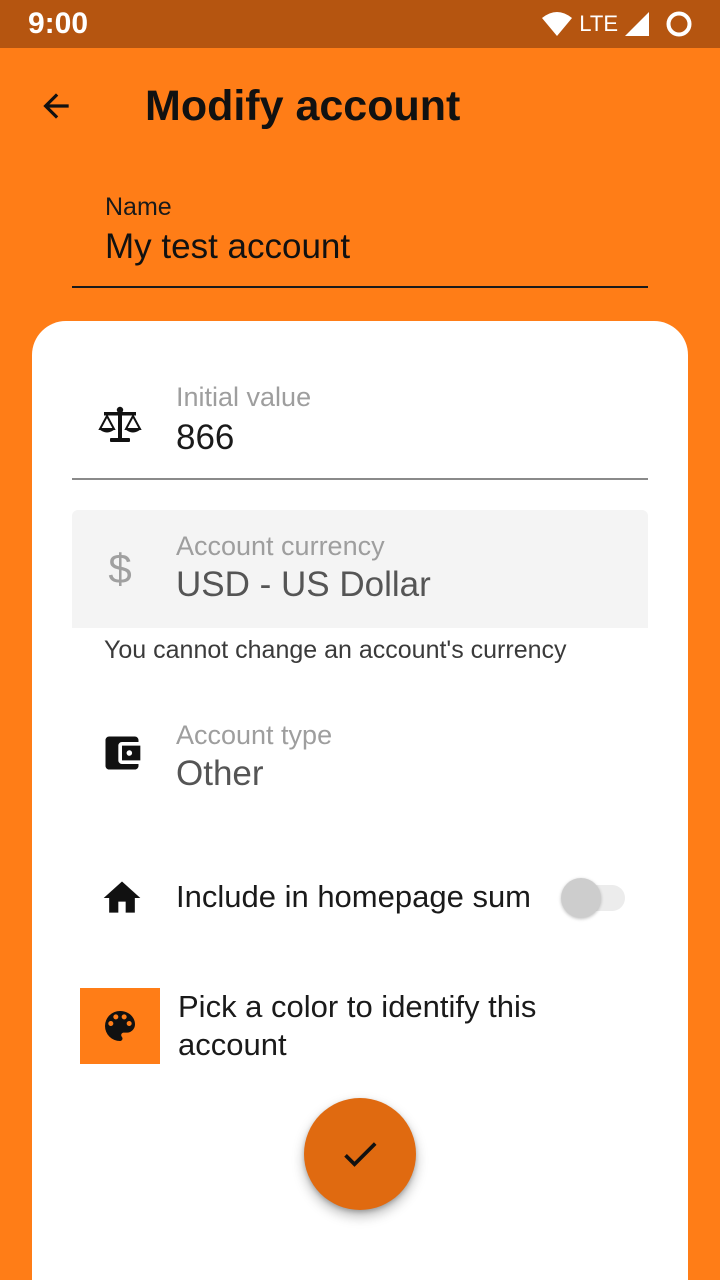 The height and width of the screenshot is (1280, 720). I want to click on arrow-back-icon, so click(56, 106).